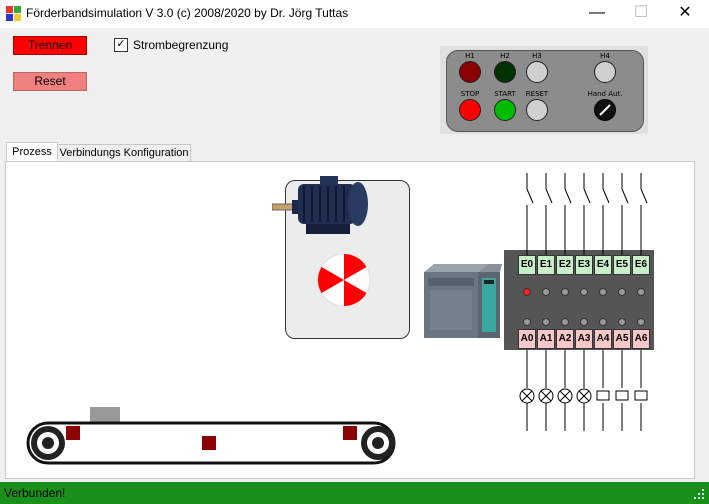 The width and height of the screenshot is (709, 504). Describe the element at coordinates (505, 110) in the screenshot. I see `start-button` at that location.